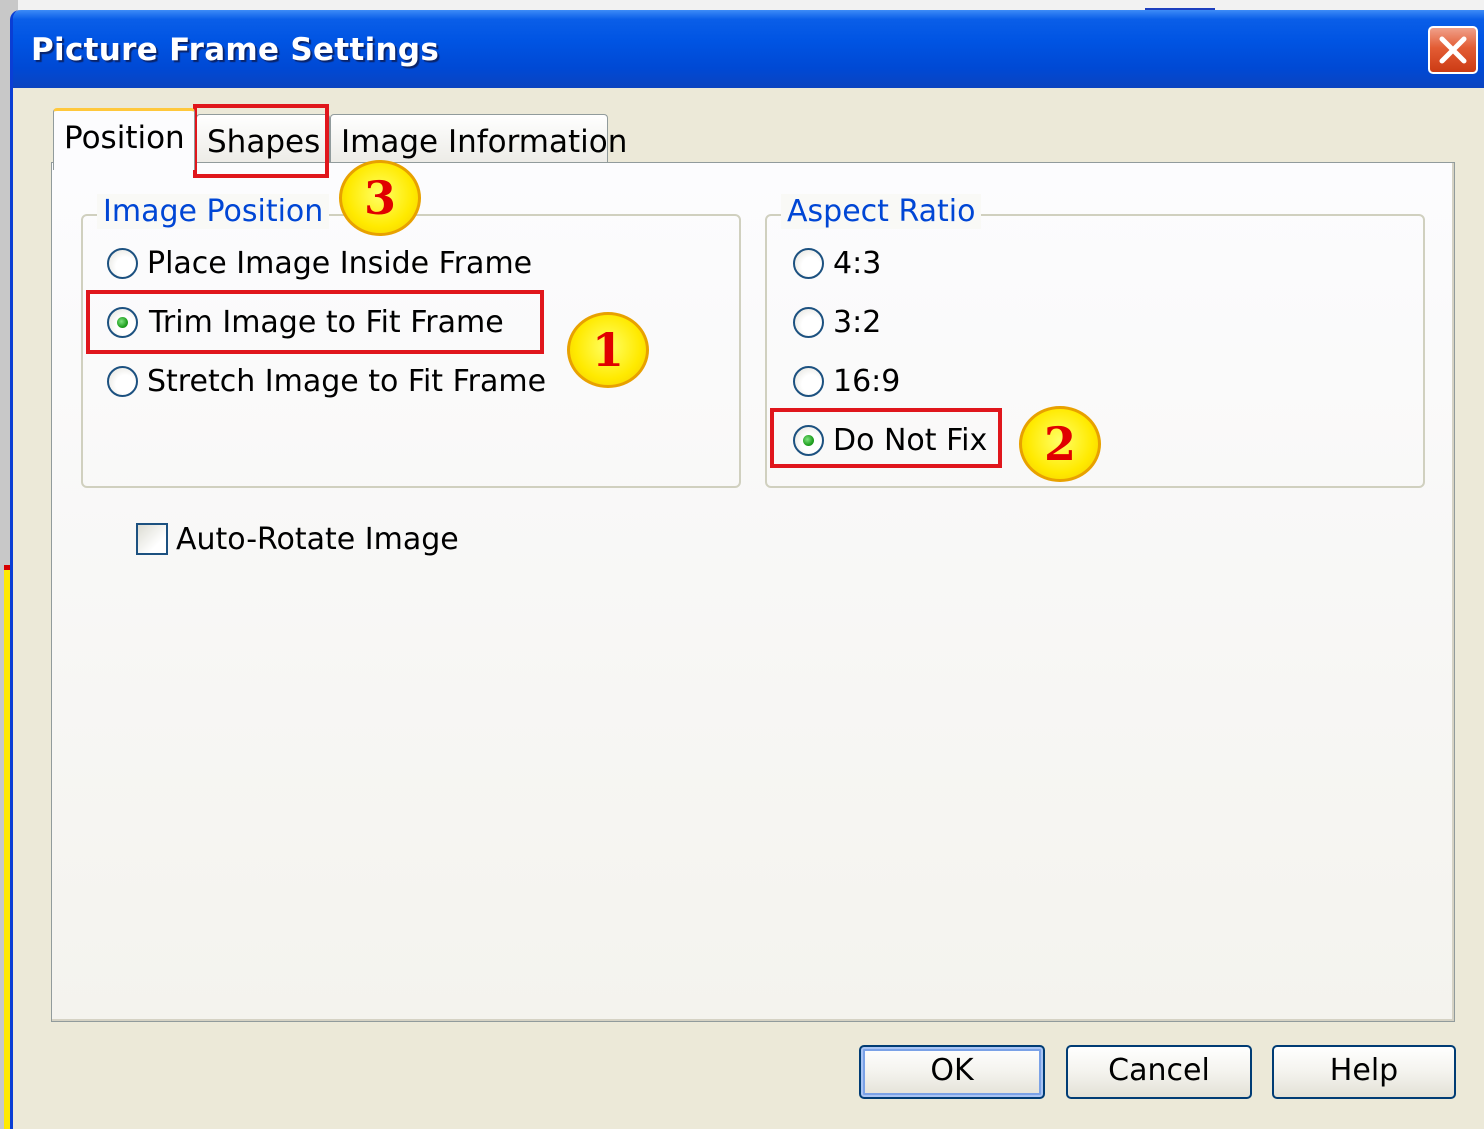 This screenshot has height=1129, width=1484. Describe the element at coordinates (1060, 444) in the screenshot. I see `annotation-badge-2: 2` at that location.